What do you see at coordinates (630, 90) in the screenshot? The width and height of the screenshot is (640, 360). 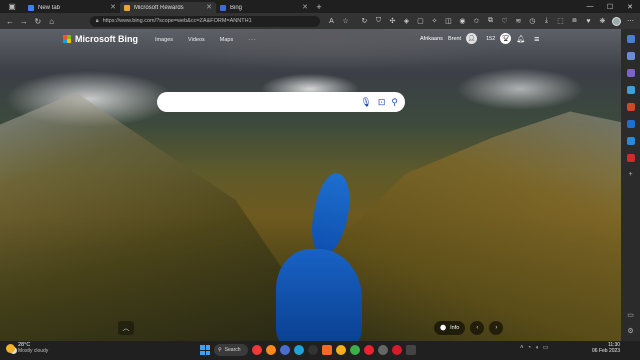 I see `games-icon` at bounding box center [630, 90].